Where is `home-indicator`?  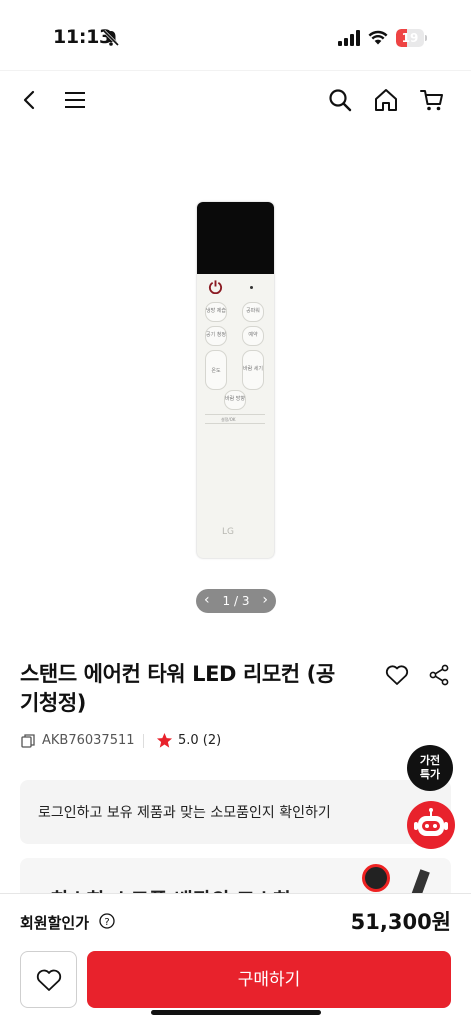
home-indicator is located at coordinates (236, 1012).